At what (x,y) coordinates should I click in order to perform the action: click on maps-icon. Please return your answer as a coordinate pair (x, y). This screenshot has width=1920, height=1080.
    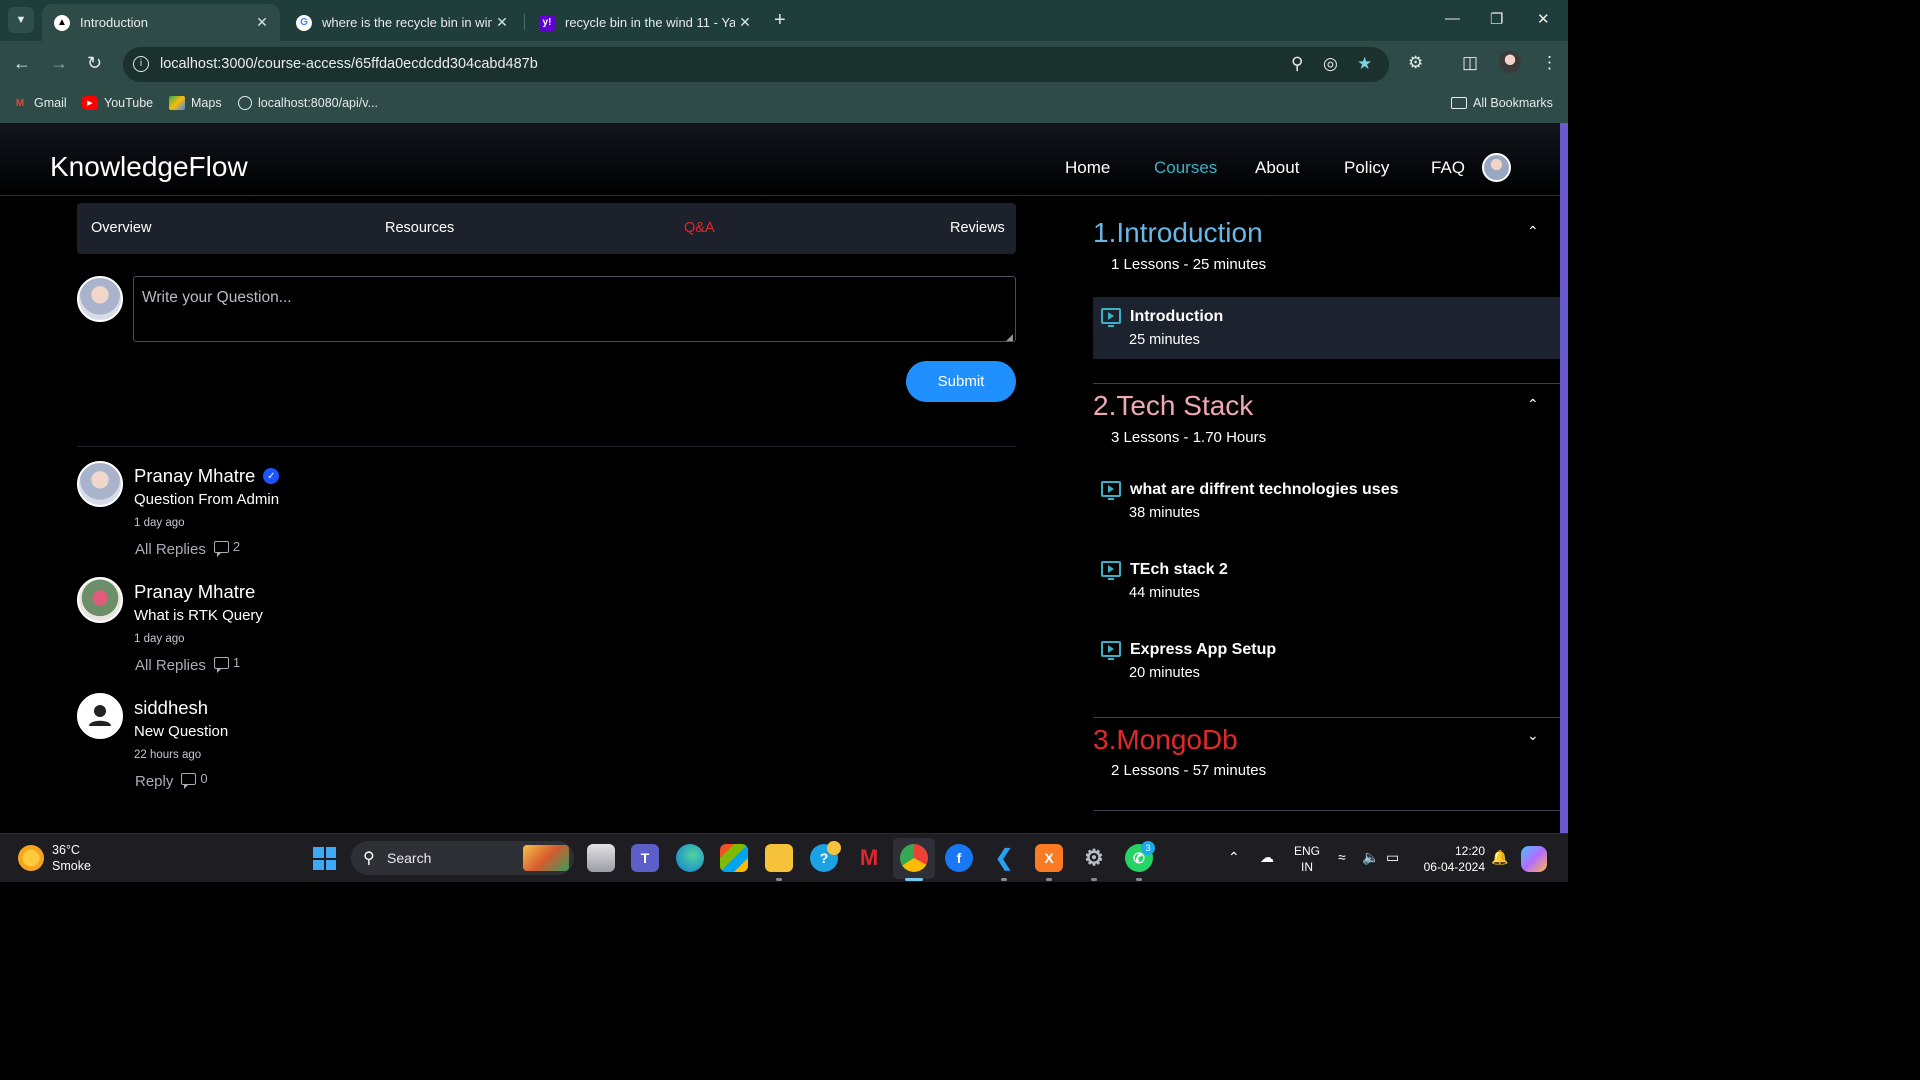
    Looking at the image, I should click on (177, 103).